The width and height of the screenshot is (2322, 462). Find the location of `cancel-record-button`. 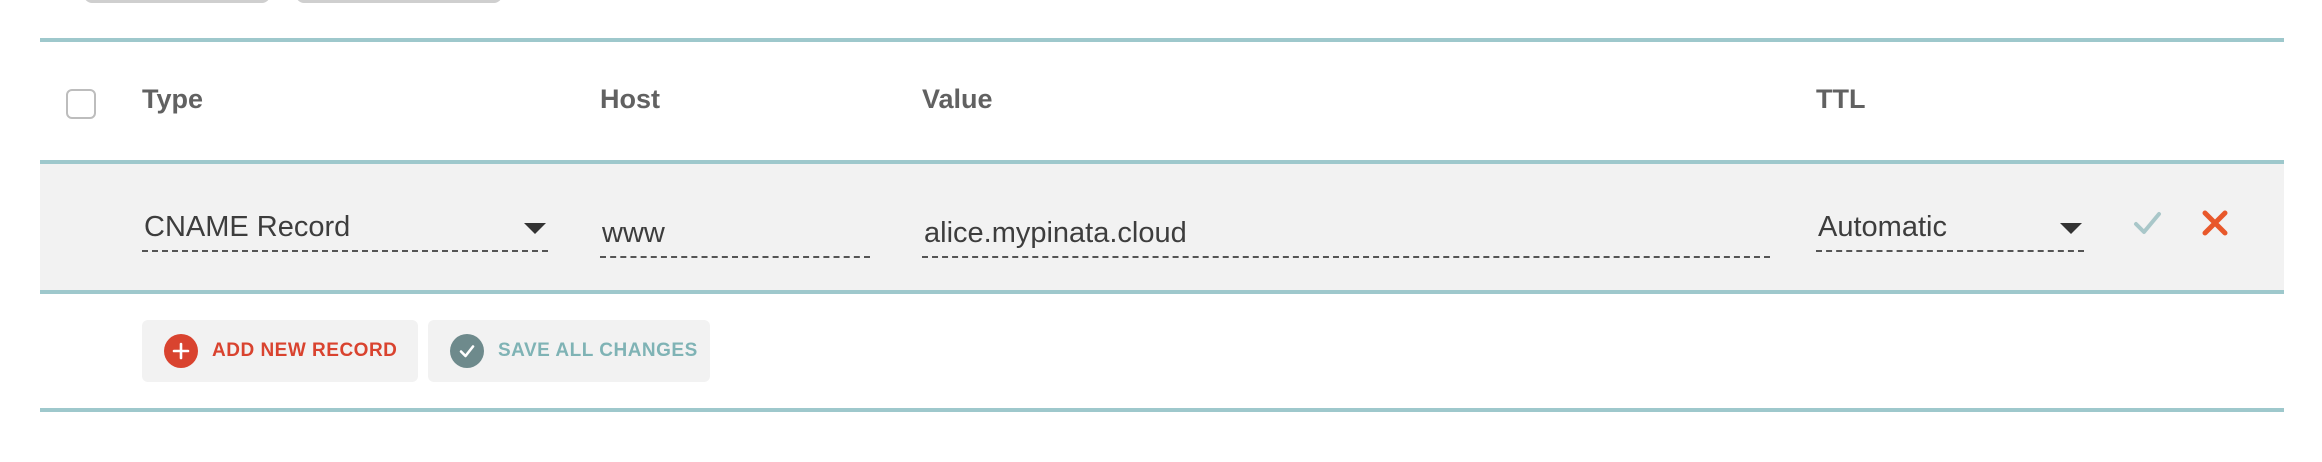

cancel-record-button is located at coordinates (2215, 223).